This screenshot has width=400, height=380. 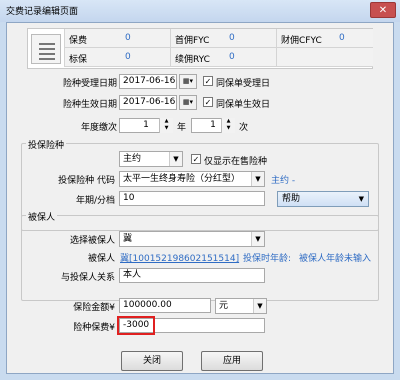 What do you see at coordinates (86, 181) in the screenshot?
I see `product-code-label: 投保险种 代码` at bounding box center [86, 181].